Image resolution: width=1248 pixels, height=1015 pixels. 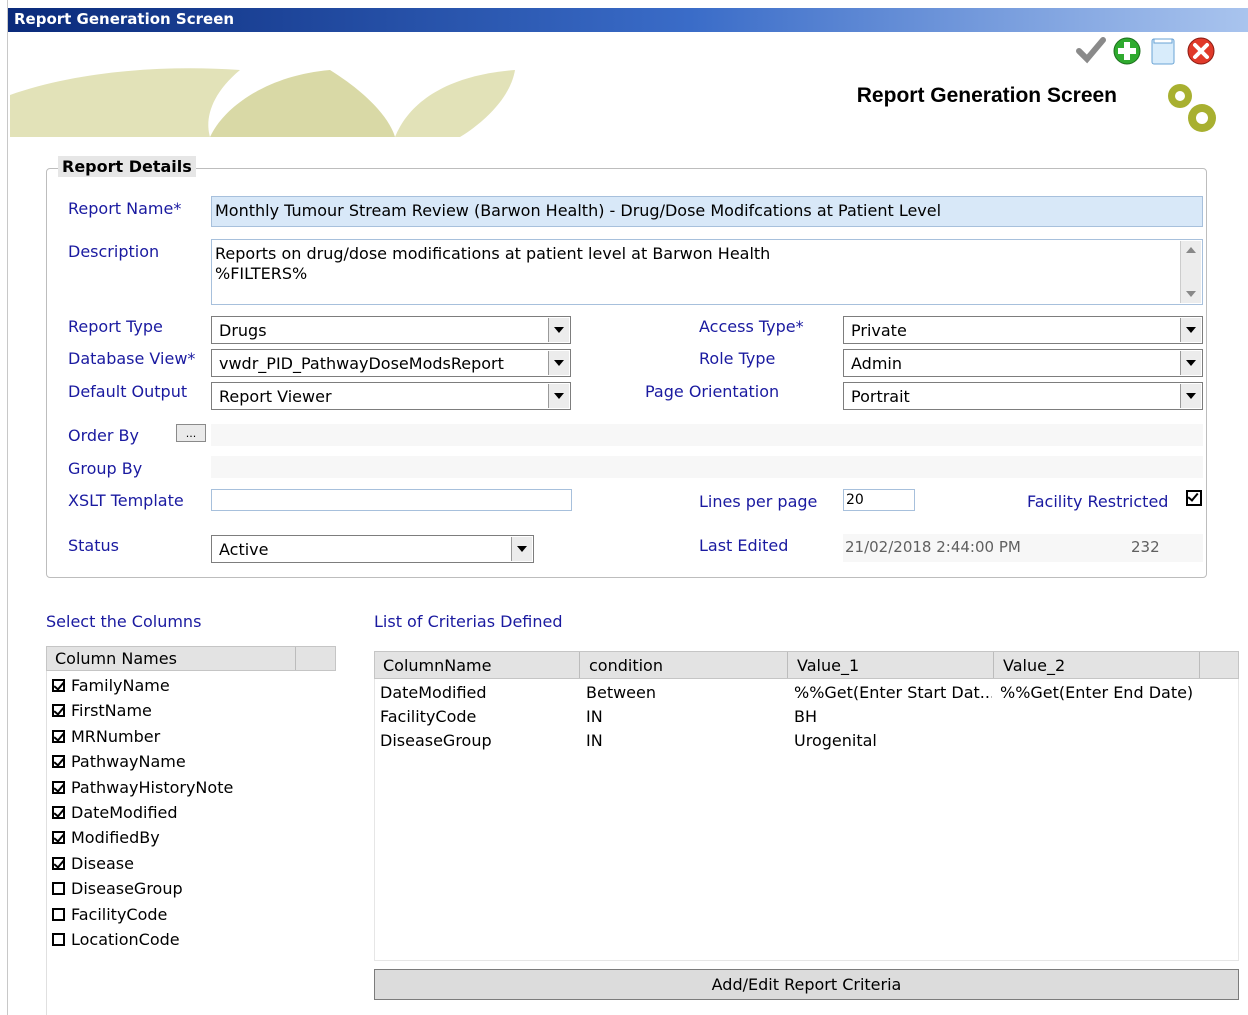 I want to click on criteria-cell: FacilityCode, so click(x=428, y=716).